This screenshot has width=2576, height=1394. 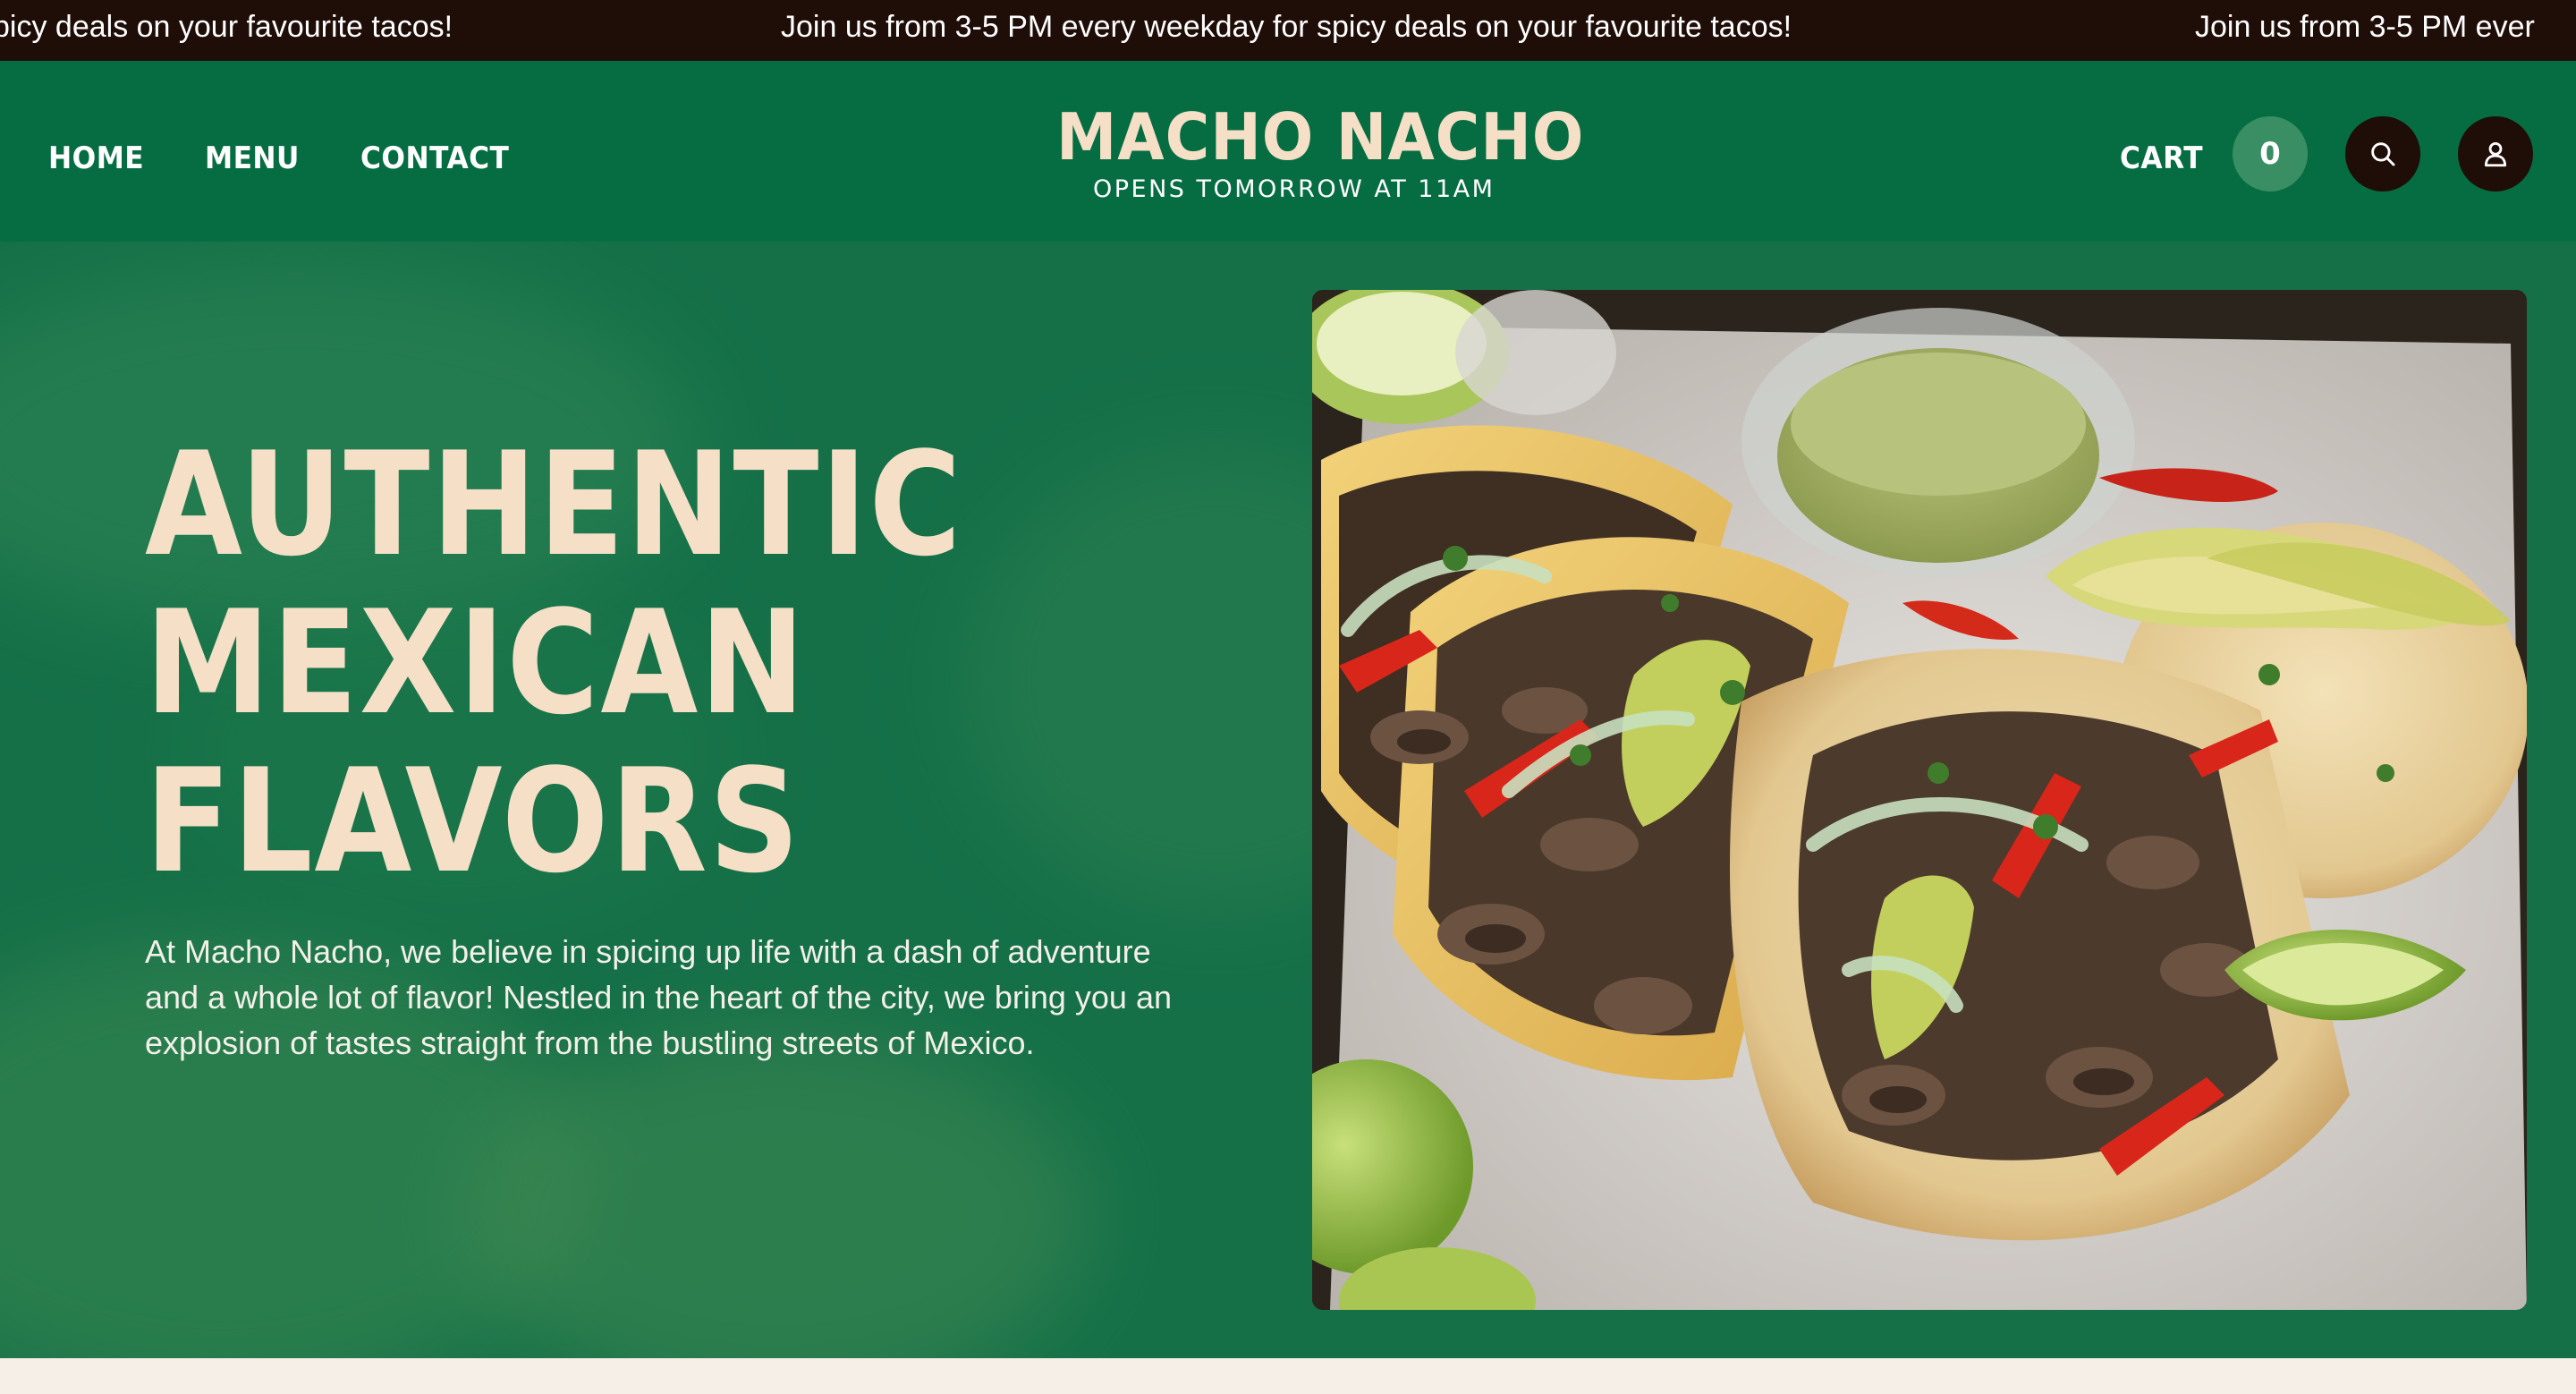 What do you see at coordinates (252, 158) in the screenshot?
I see `nav-menu-link: MENU` at bounding box center [252, 158].